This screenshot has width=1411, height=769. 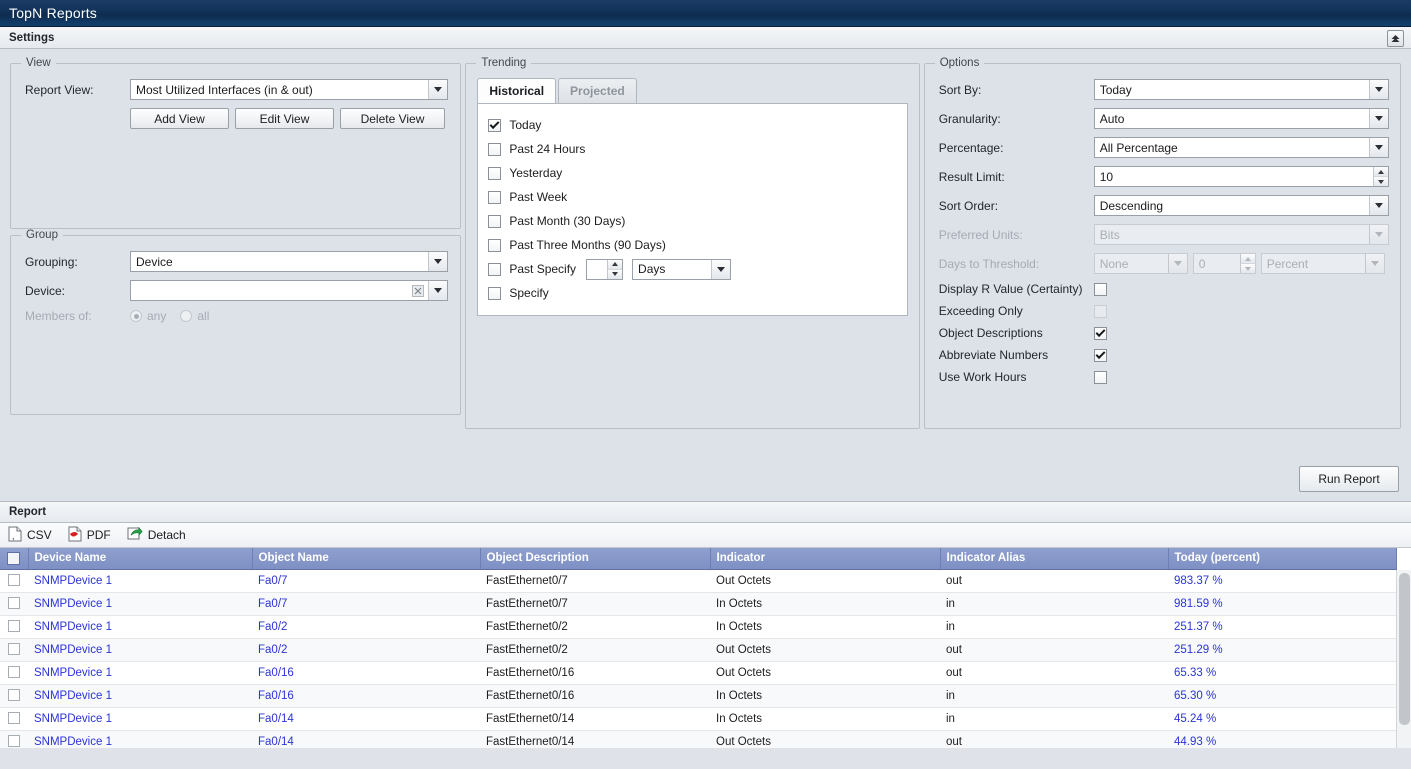 I want to click on column-header-today-percent: Today (percent), so click(x=1282, y=559).